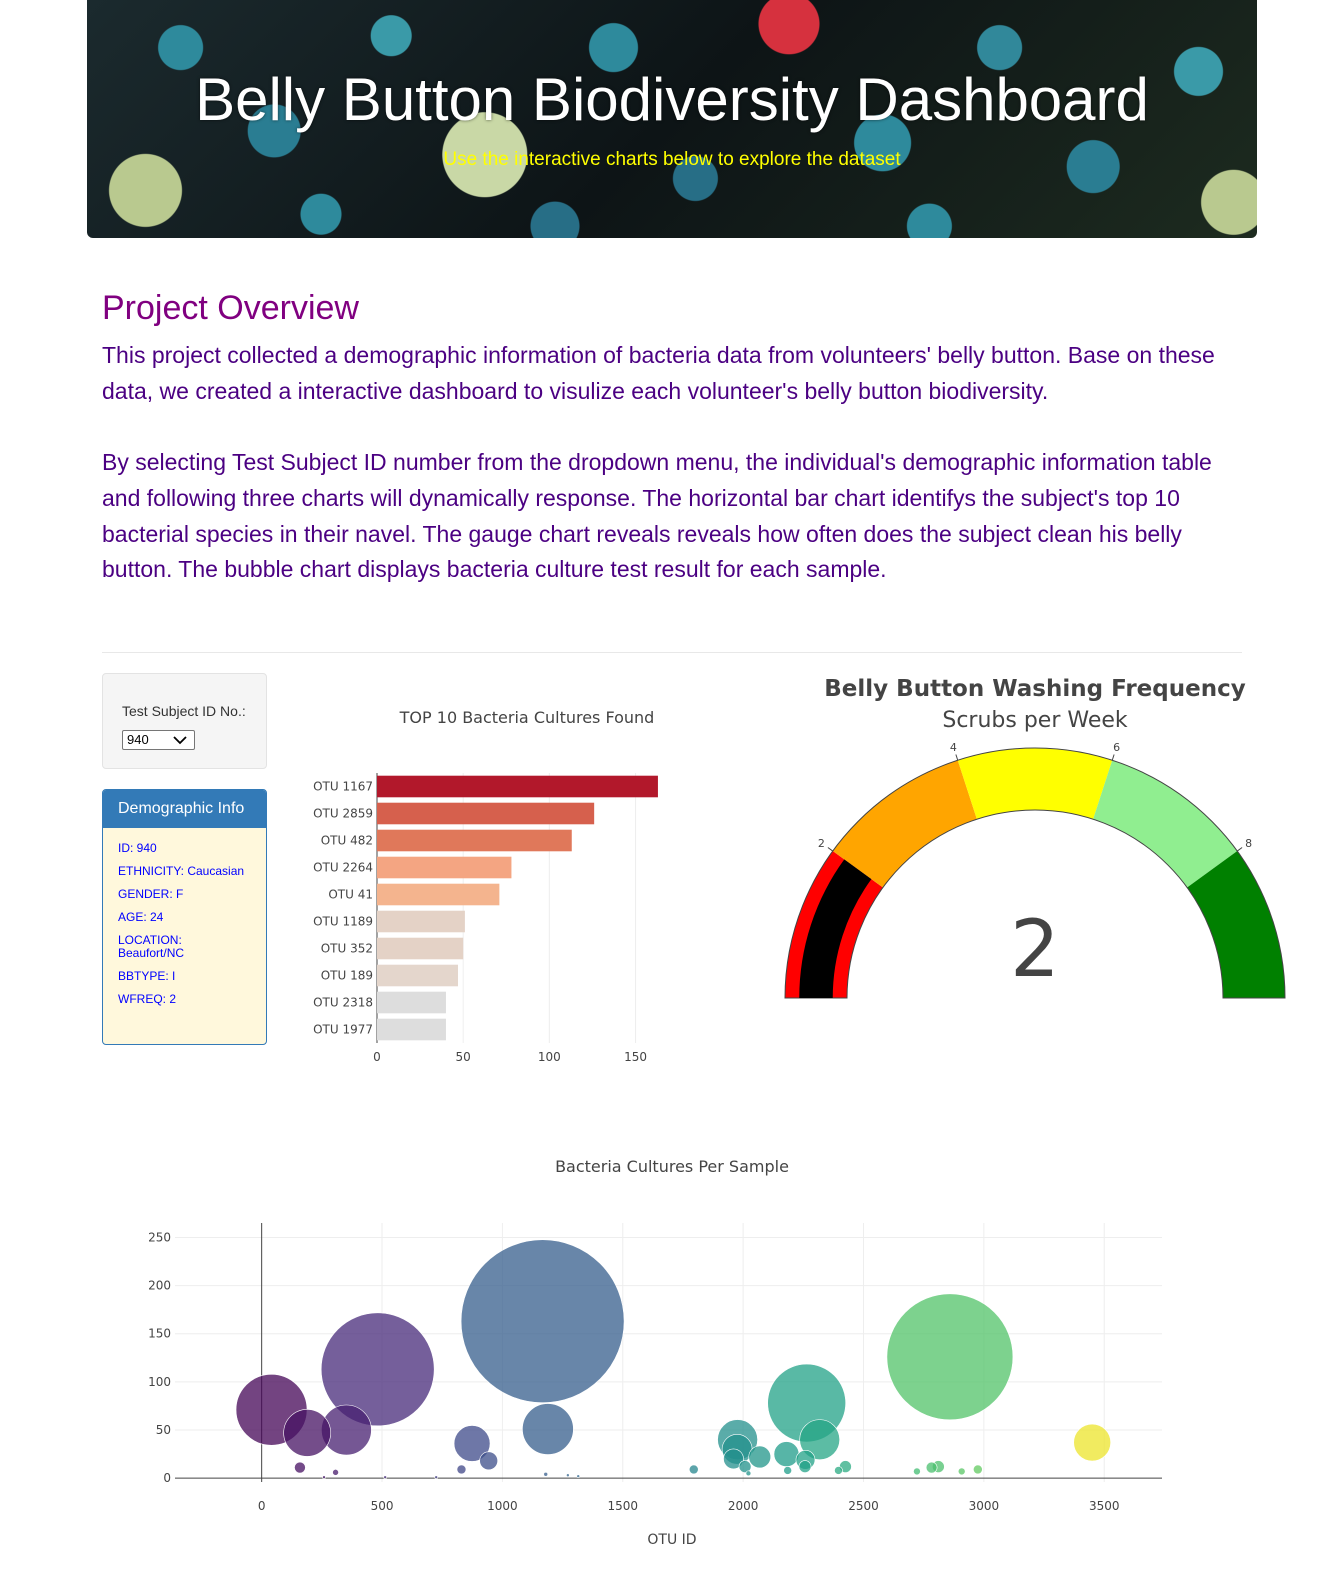 The width and height of the screenshot is (1343, 1570). I want to click on gauge-tick-label: 6, so click(1116, 747).